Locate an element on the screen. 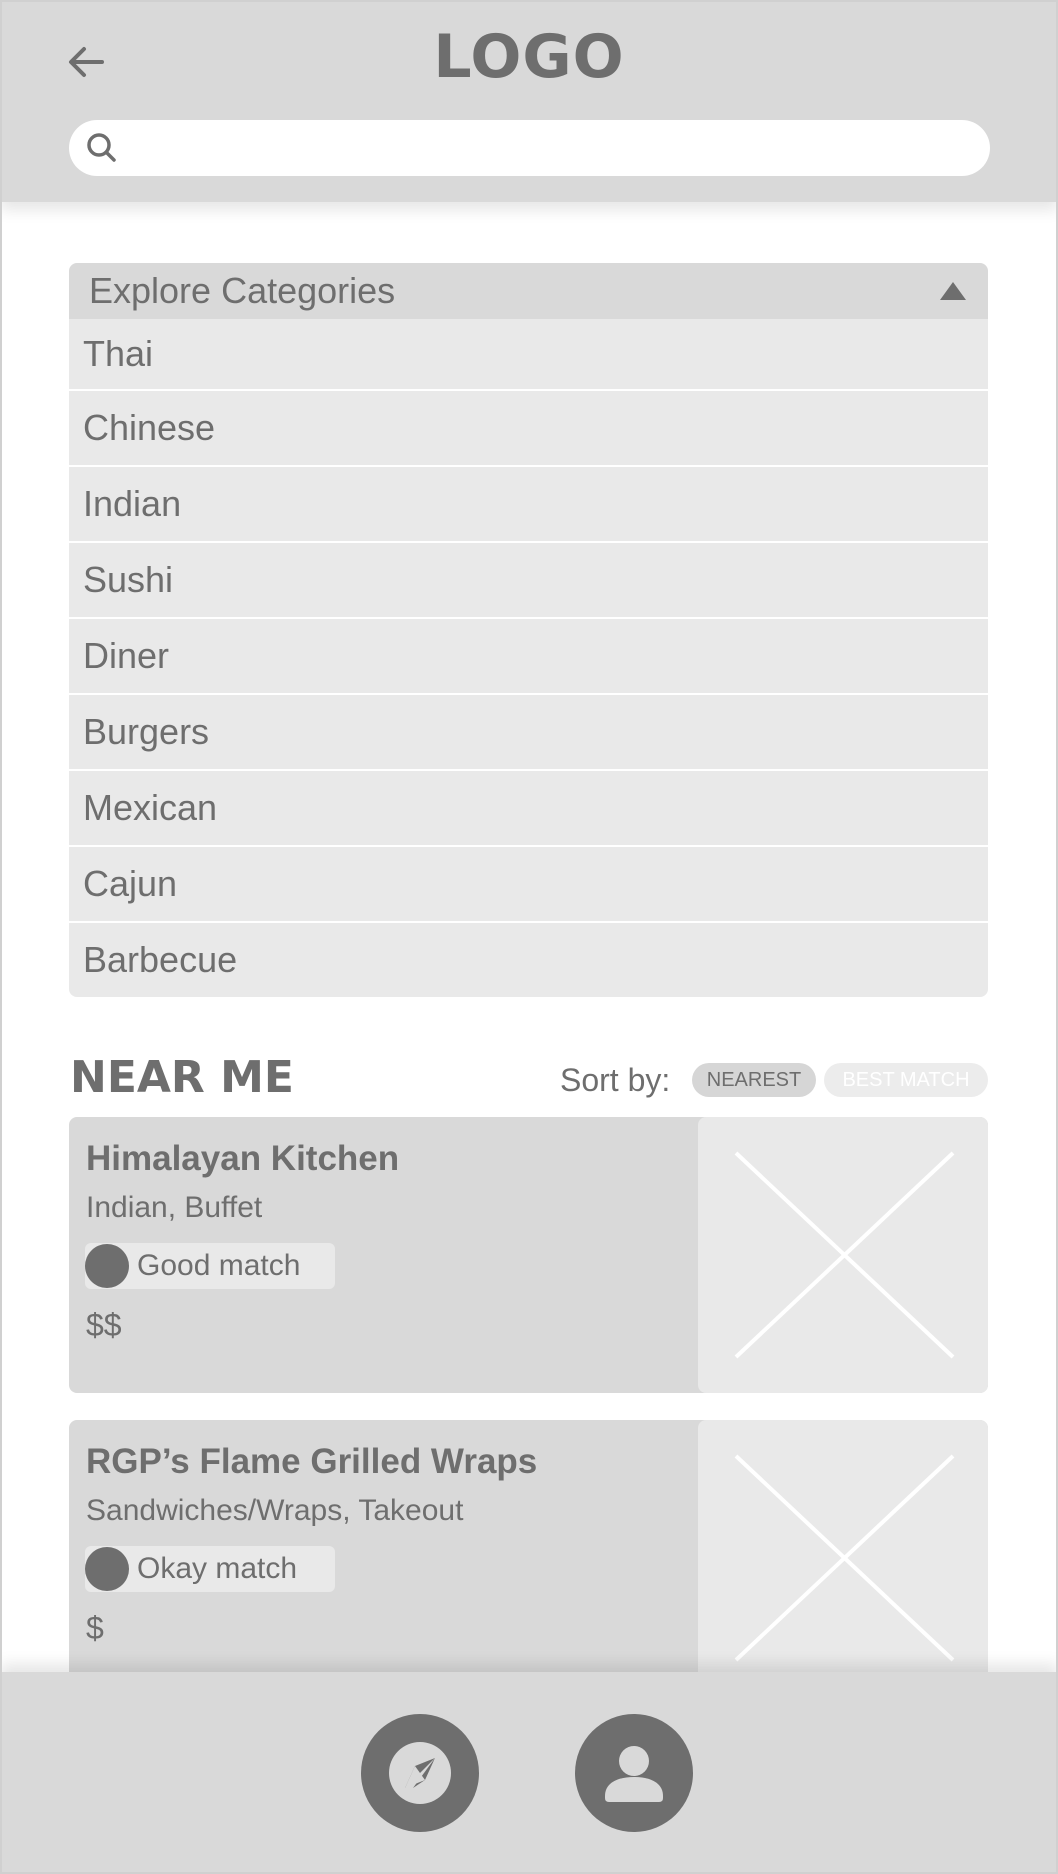 This screenshot has height=1874, width=1058. search-icon is located at coordinates (101, 147).